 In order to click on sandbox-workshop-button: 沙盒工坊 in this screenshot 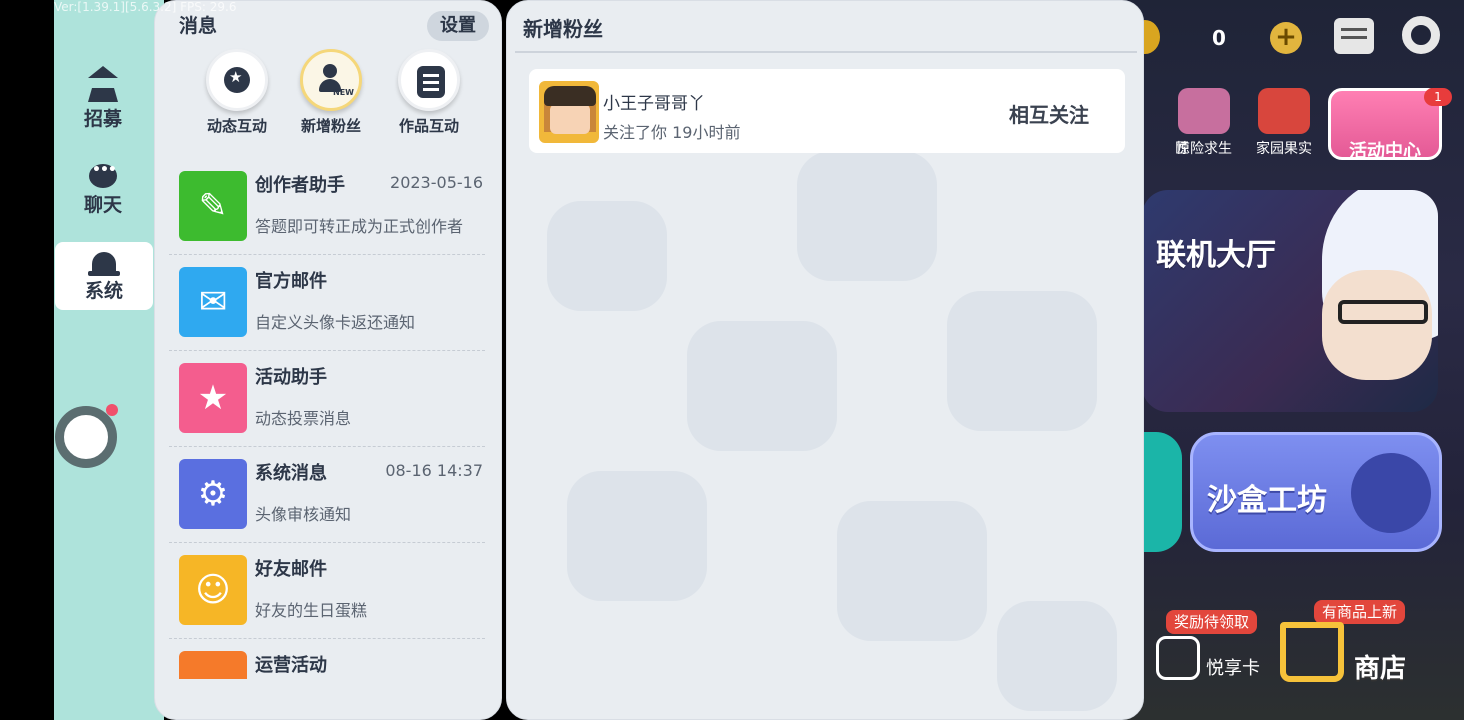, I will do `click(1316, 492)`.